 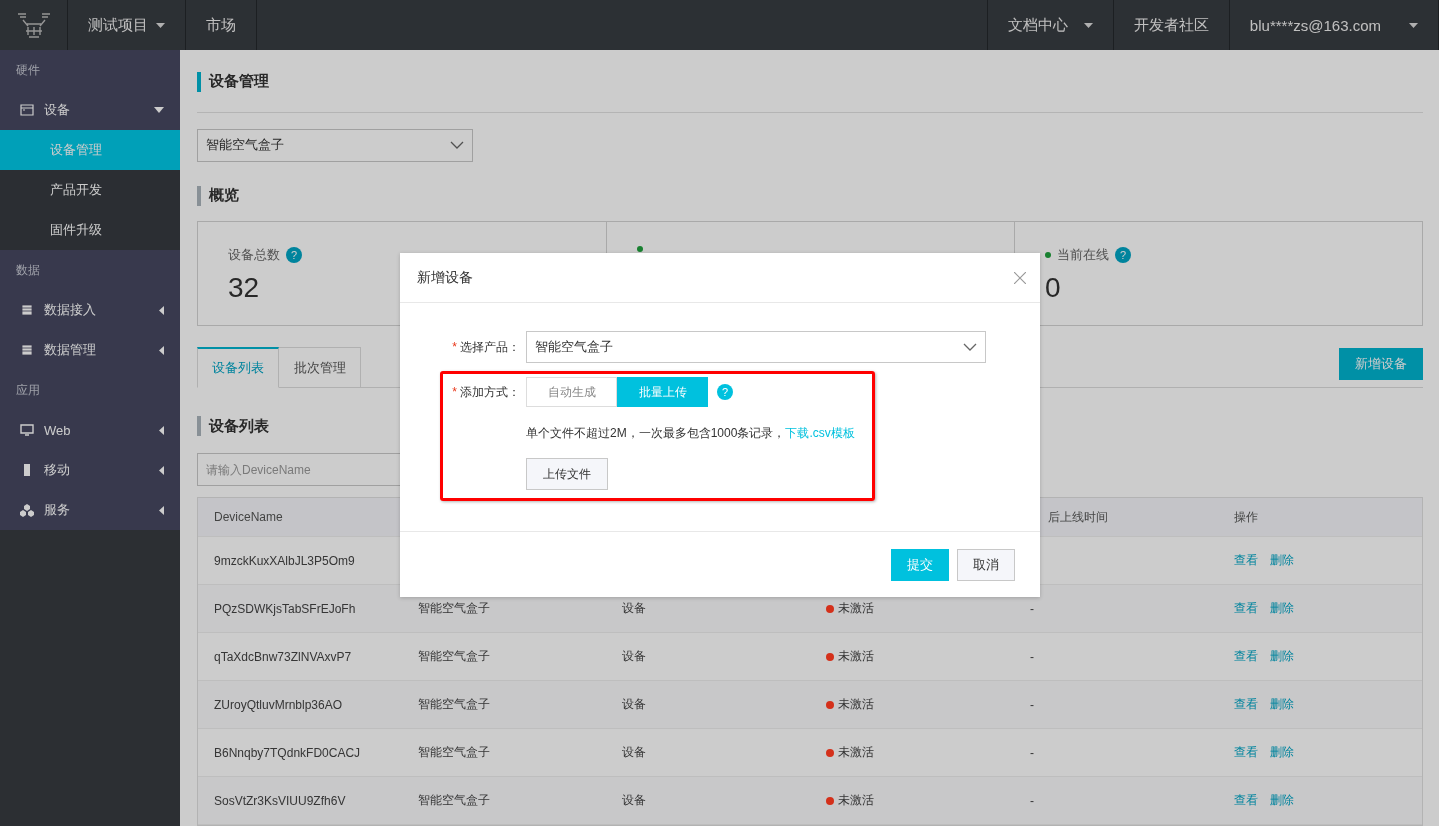 I want to click on section-title: 设备列表, so click(x=239, y=426).